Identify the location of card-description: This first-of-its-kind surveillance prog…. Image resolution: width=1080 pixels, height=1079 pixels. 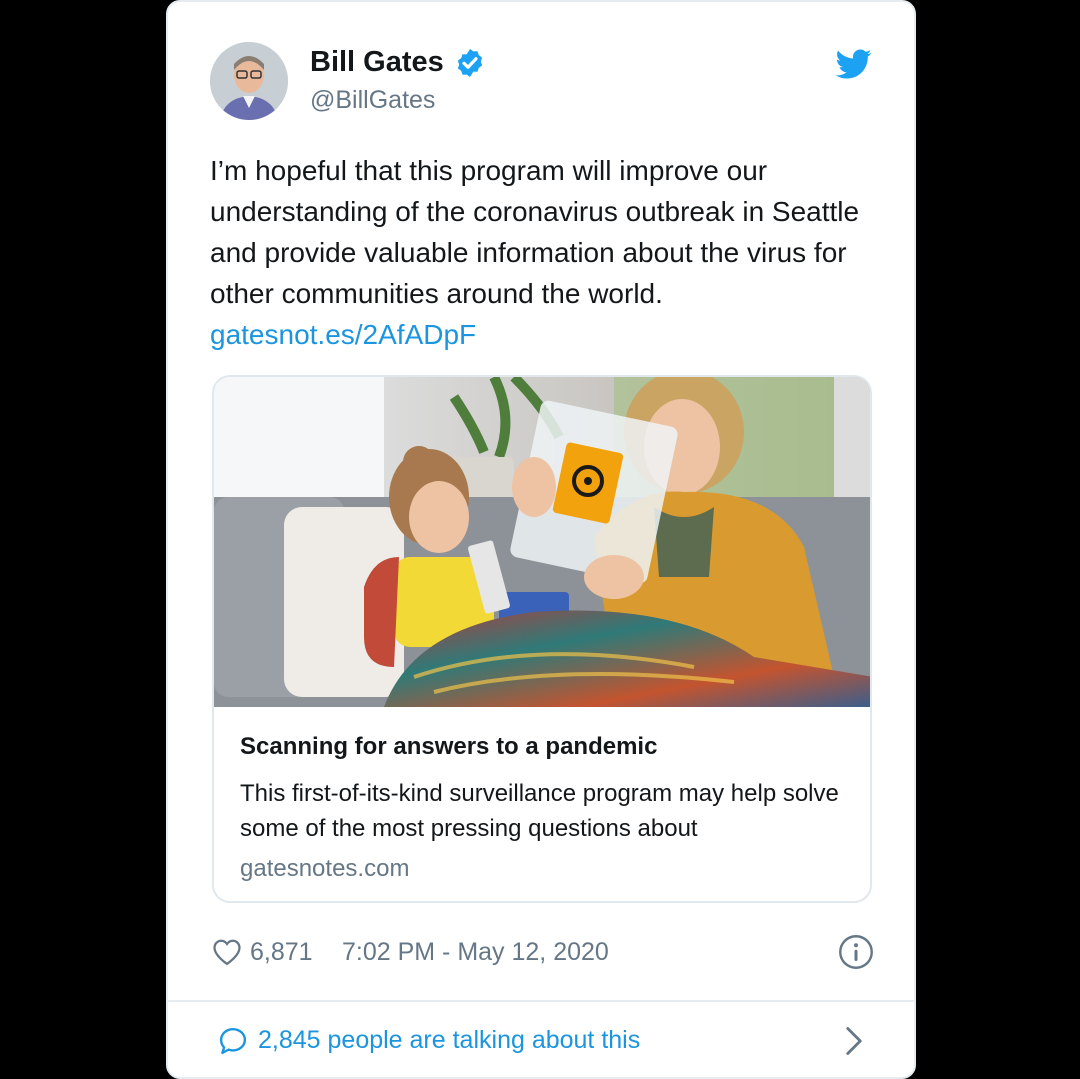
(539, 811).